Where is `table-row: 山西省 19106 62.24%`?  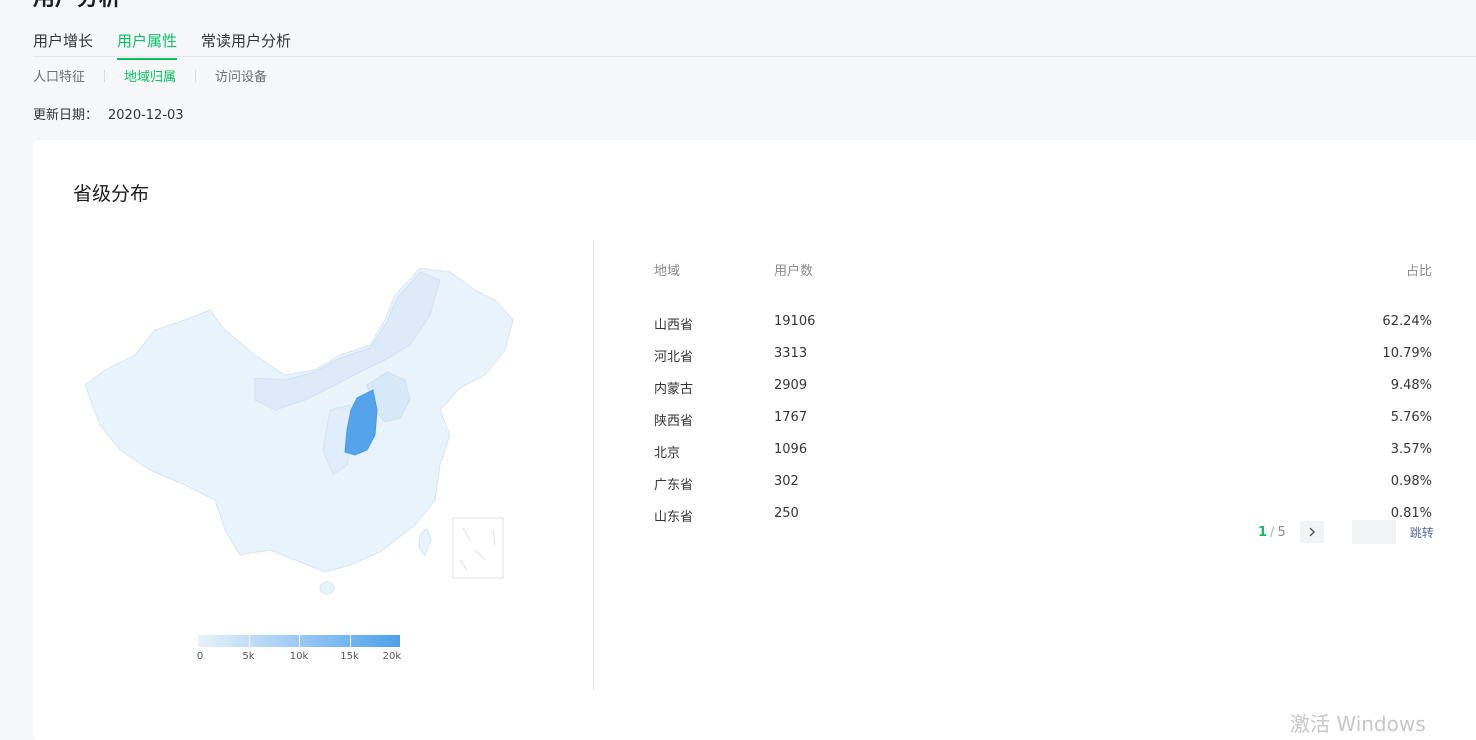 table-row: 山西省 19106 62.24% is located at coordinates (1043, 330).